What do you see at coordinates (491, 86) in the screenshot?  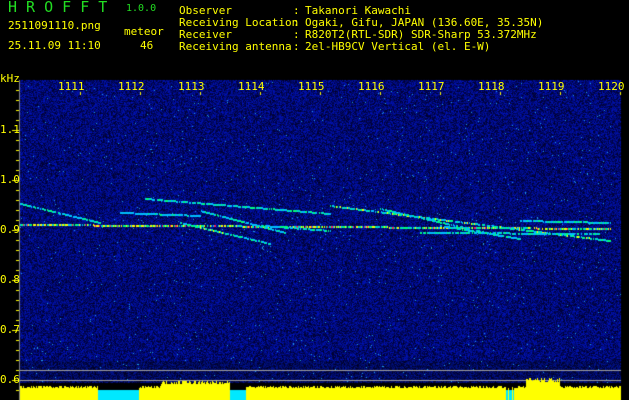 I see `x-tick-label: 1118` at bounding box center [491, 86].